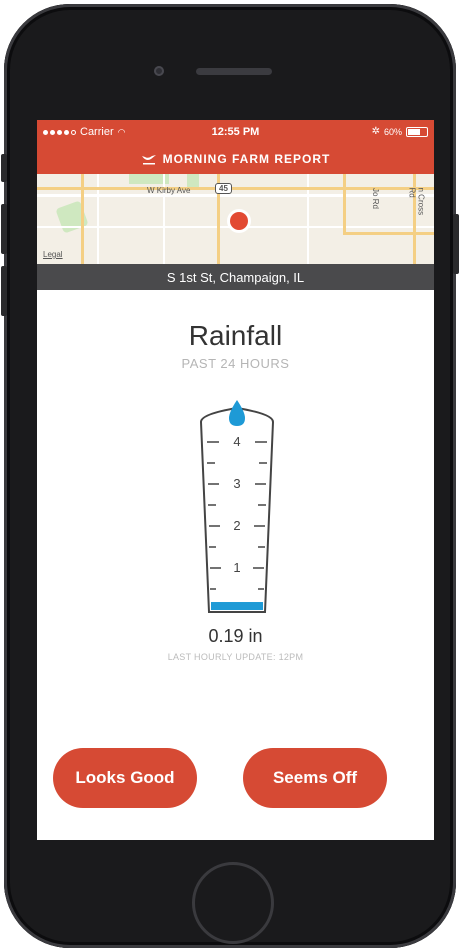  What do you see at coordinates (148, 160) in the screenshot?
I see `bird-logo-icon` at bounding box center [148, 160].